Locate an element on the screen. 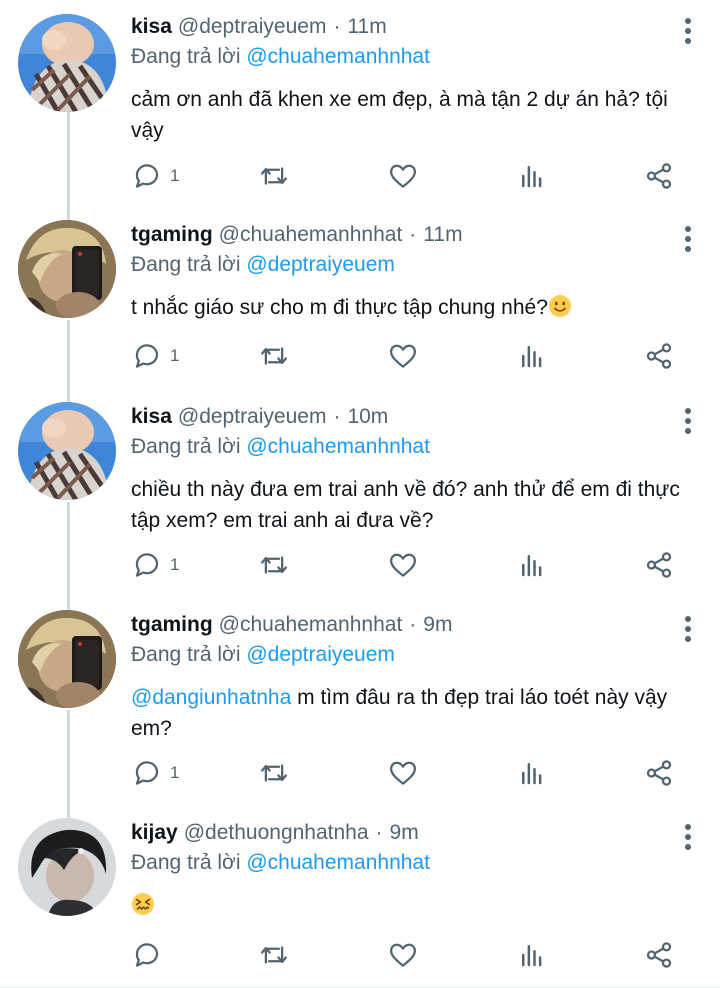 The image size is (720, 988). tweet-actions is located at coordinates (411, 955).